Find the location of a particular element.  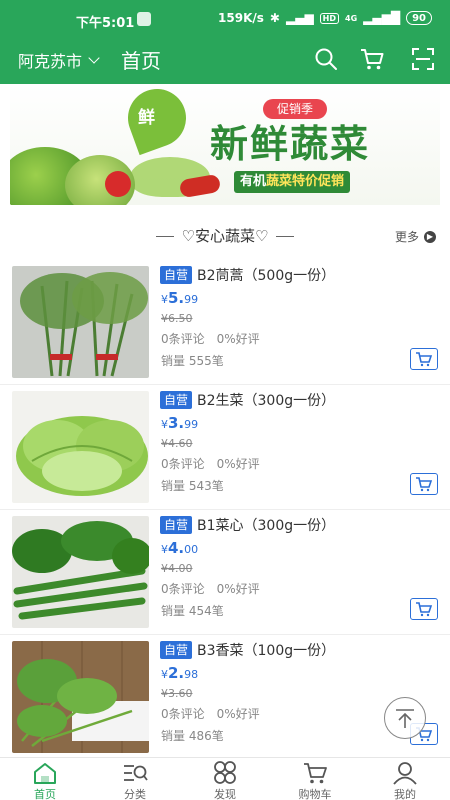

bottom-tab-bar: 首页 分类 发现 购物车 我的 is located at coordinates (225, 778).